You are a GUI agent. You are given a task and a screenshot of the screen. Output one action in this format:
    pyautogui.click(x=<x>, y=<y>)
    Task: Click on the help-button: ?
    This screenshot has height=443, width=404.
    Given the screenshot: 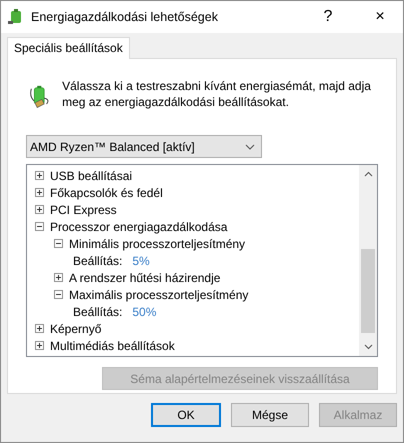 What is the action you would take?
    pyautogui.click(x=328, y=17)
    